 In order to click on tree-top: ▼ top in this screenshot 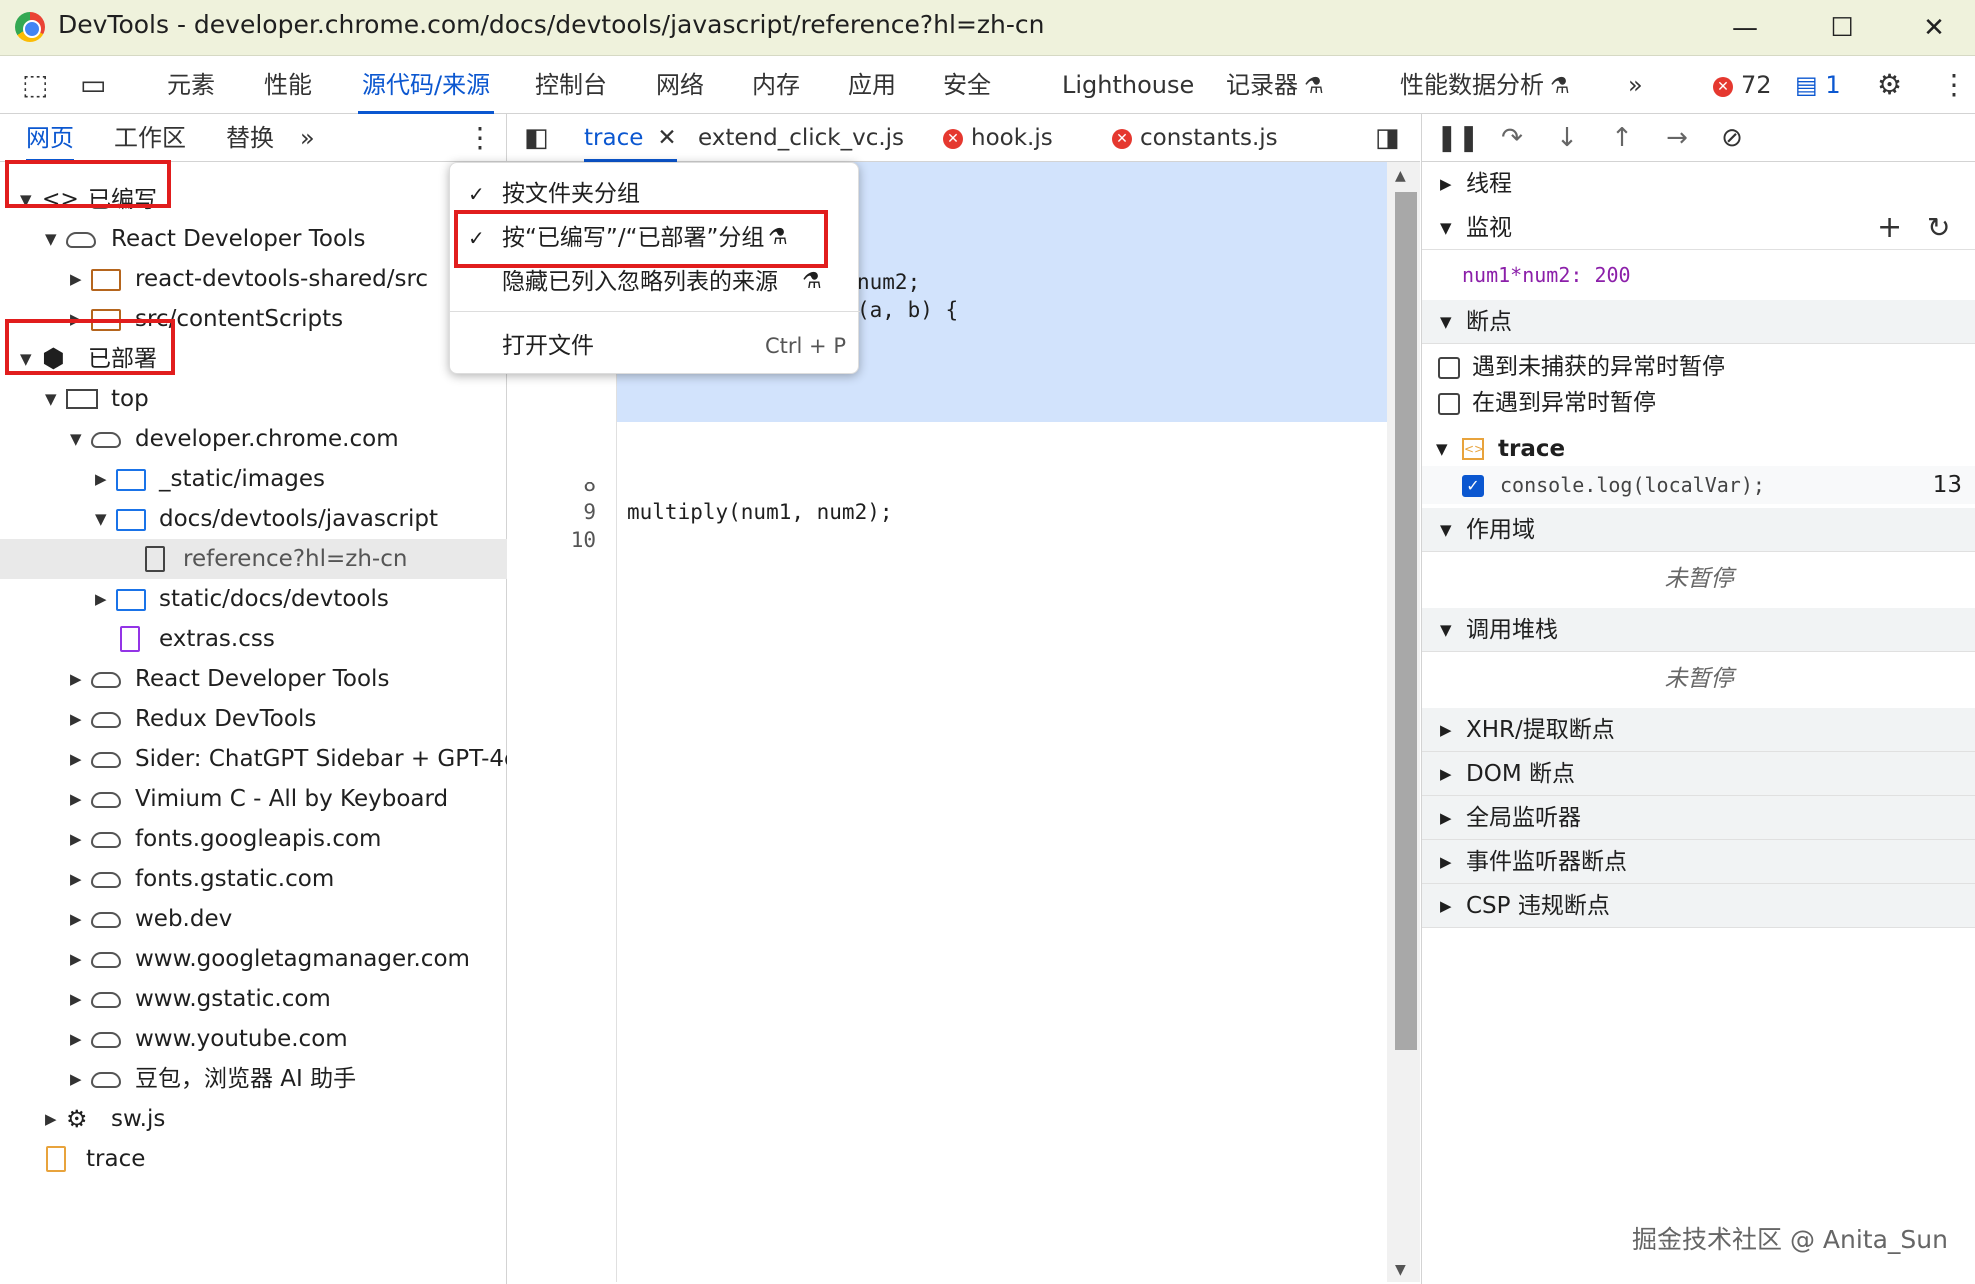, I will do `click(253, 399)`.